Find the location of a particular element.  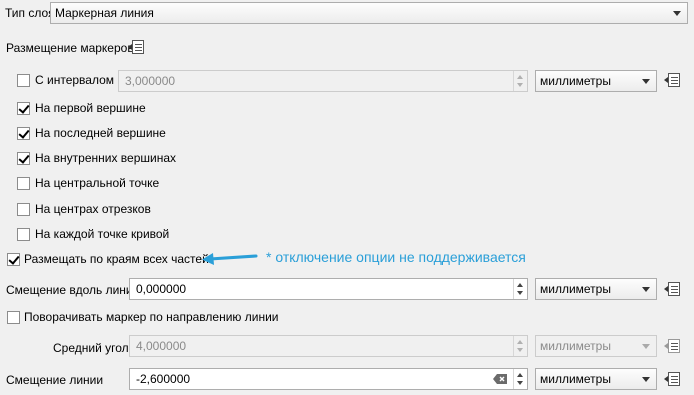

interval-label: С интервалом is located at coordinates (75, 80).